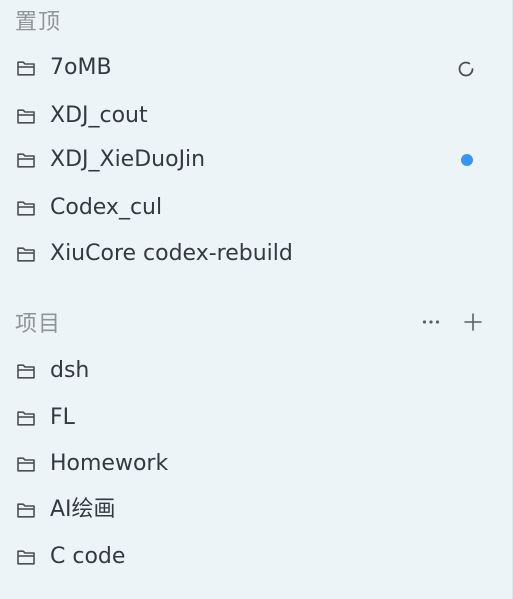  Describe the element at coordinates (256, 371) in the screenshot. I see `project-item-dsh: dsh` at that location.